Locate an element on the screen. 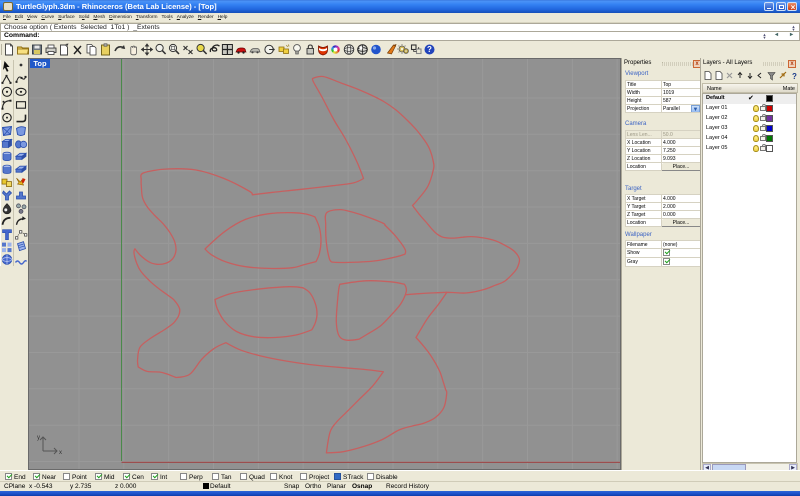 The width and height of the screenshot is (800, 496). svg-text: y is located at coordinates (38, 438).